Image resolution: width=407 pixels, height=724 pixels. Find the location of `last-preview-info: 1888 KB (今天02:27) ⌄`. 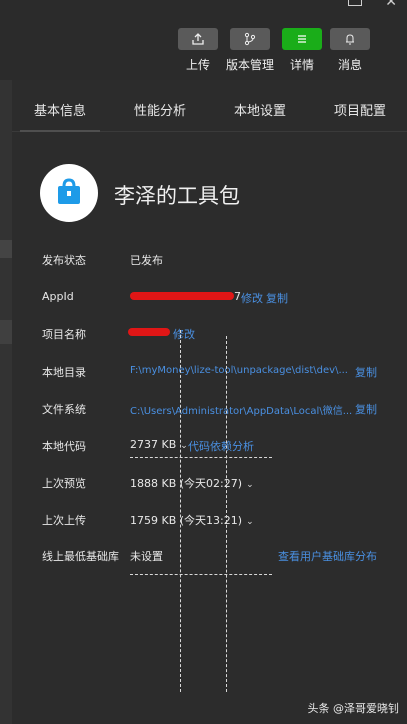

last-preview-info: 1888 KB (今天02:27) ⌄ is located at coordinates (192, 483).